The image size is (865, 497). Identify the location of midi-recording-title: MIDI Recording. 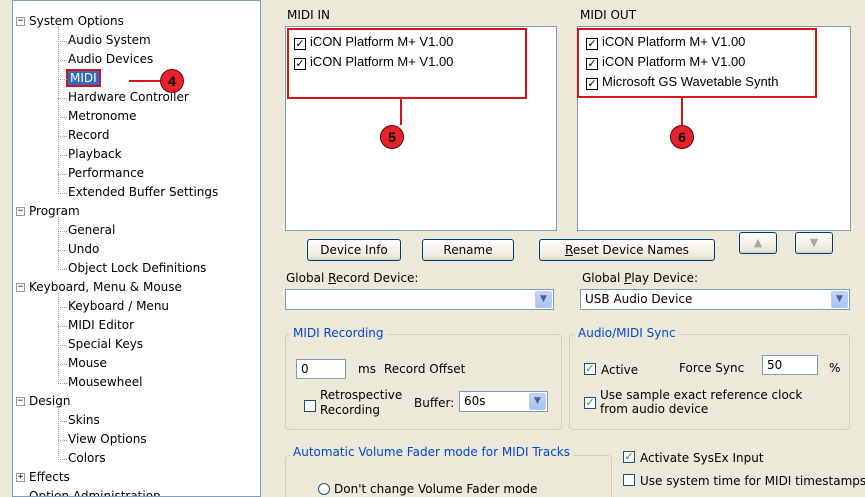
(338, 333).